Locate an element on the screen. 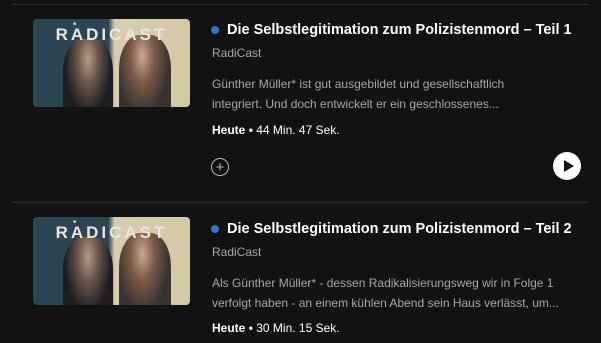 This screenshot has width=601, height=343. episode-divider is located at coordinates (300, 202).